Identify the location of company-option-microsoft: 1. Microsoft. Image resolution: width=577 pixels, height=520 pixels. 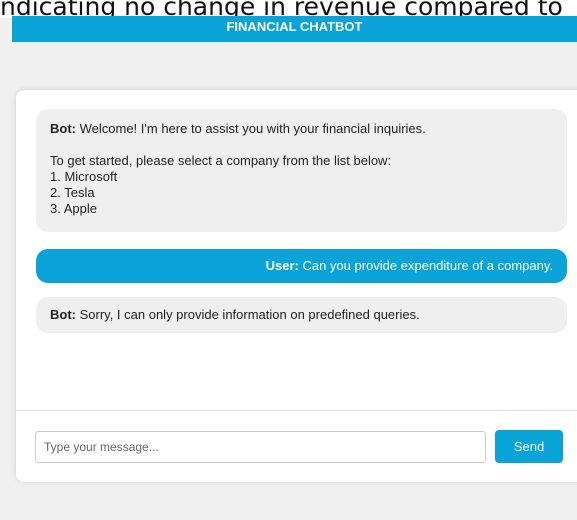
(84, 176).